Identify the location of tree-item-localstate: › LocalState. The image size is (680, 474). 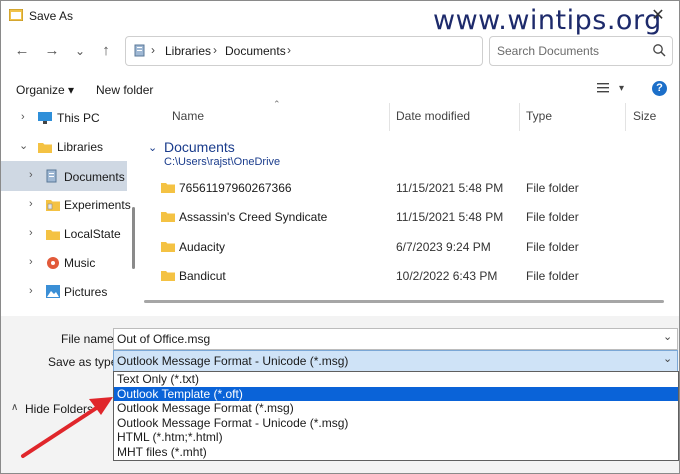
(64, 234).